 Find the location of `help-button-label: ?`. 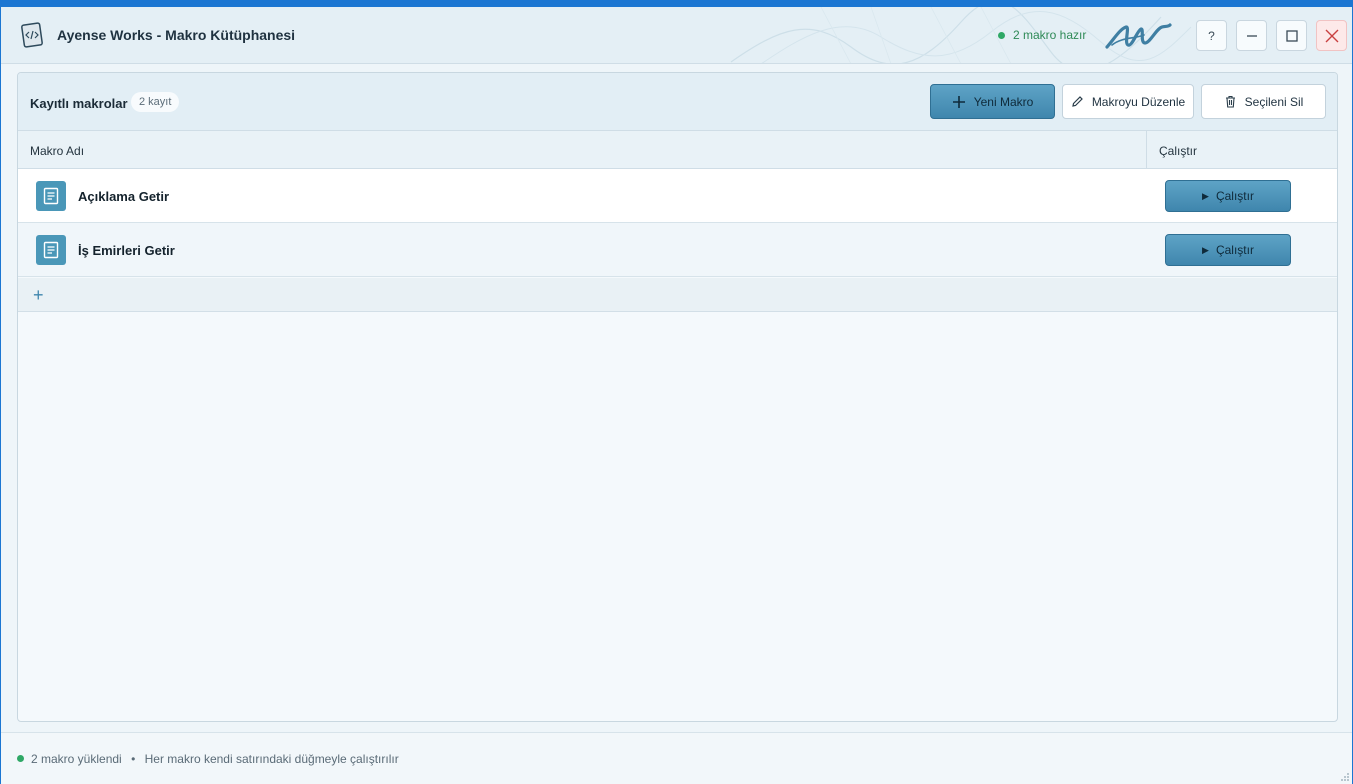

help-button-label: ? is located at coordinates (1211, 35).